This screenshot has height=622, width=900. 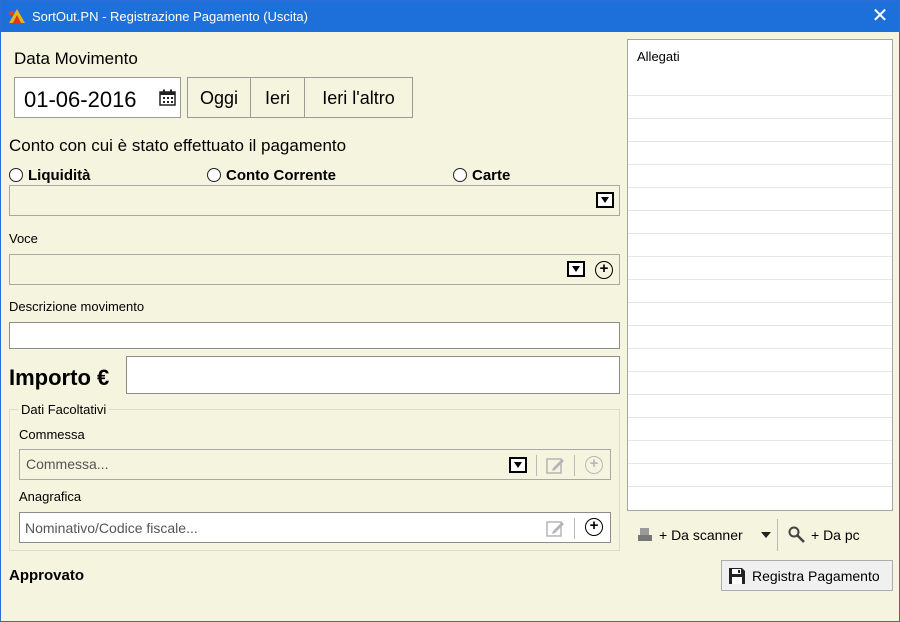 What do you see at coordinates (314, 335) in the screenshot?
I see `description-input` at bounding box center [314, 335].